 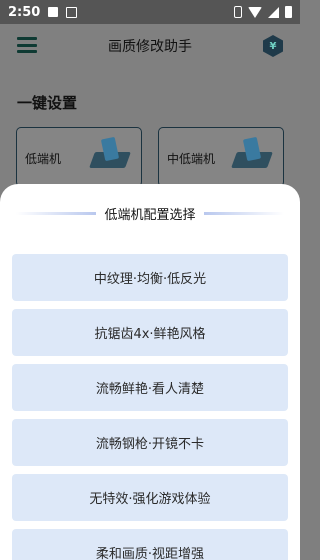 I want to click on sheet-header: 低端机配置选择, so click(x=150, y=213).